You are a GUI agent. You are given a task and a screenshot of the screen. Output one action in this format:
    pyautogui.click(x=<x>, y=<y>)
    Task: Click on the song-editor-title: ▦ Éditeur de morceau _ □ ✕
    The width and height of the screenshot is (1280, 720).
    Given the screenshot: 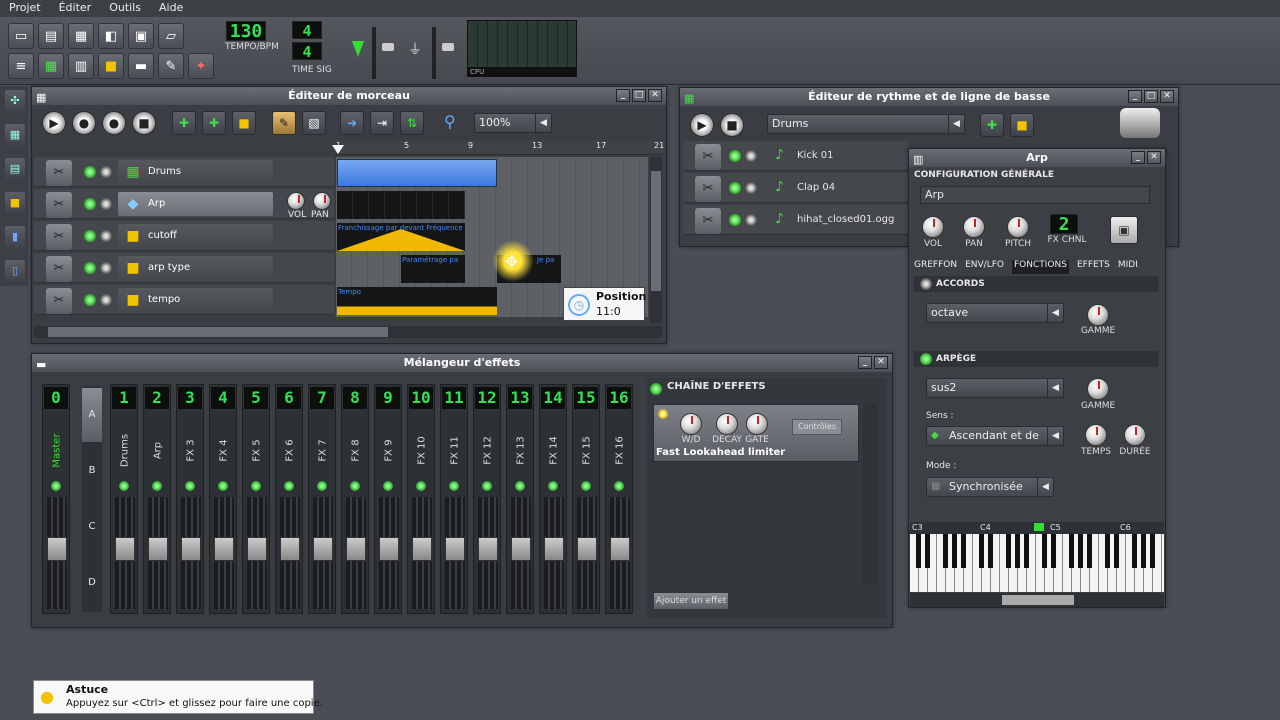 What is the action you would take?
    pyautogui.click(x=349, y=96)
    